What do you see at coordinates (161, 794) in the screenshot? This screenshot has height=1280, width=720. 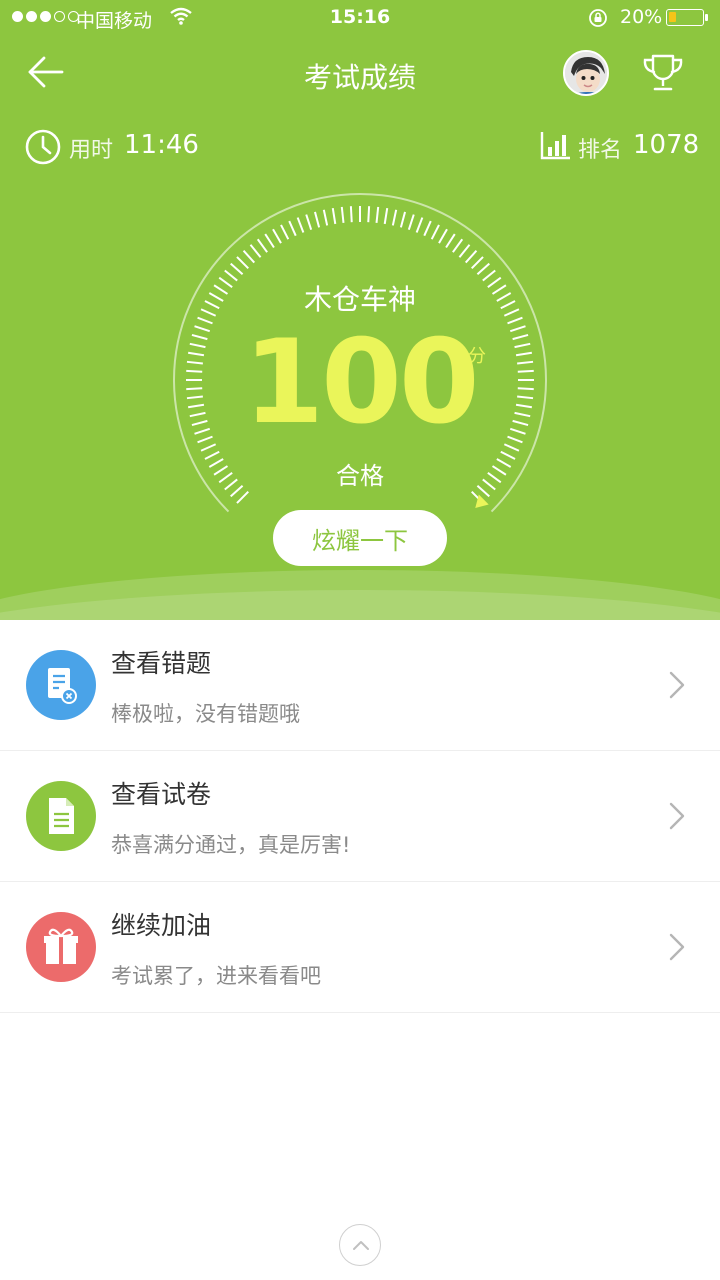 I see `list-item-title: 查看试卷` at bounding box center [161, 794].